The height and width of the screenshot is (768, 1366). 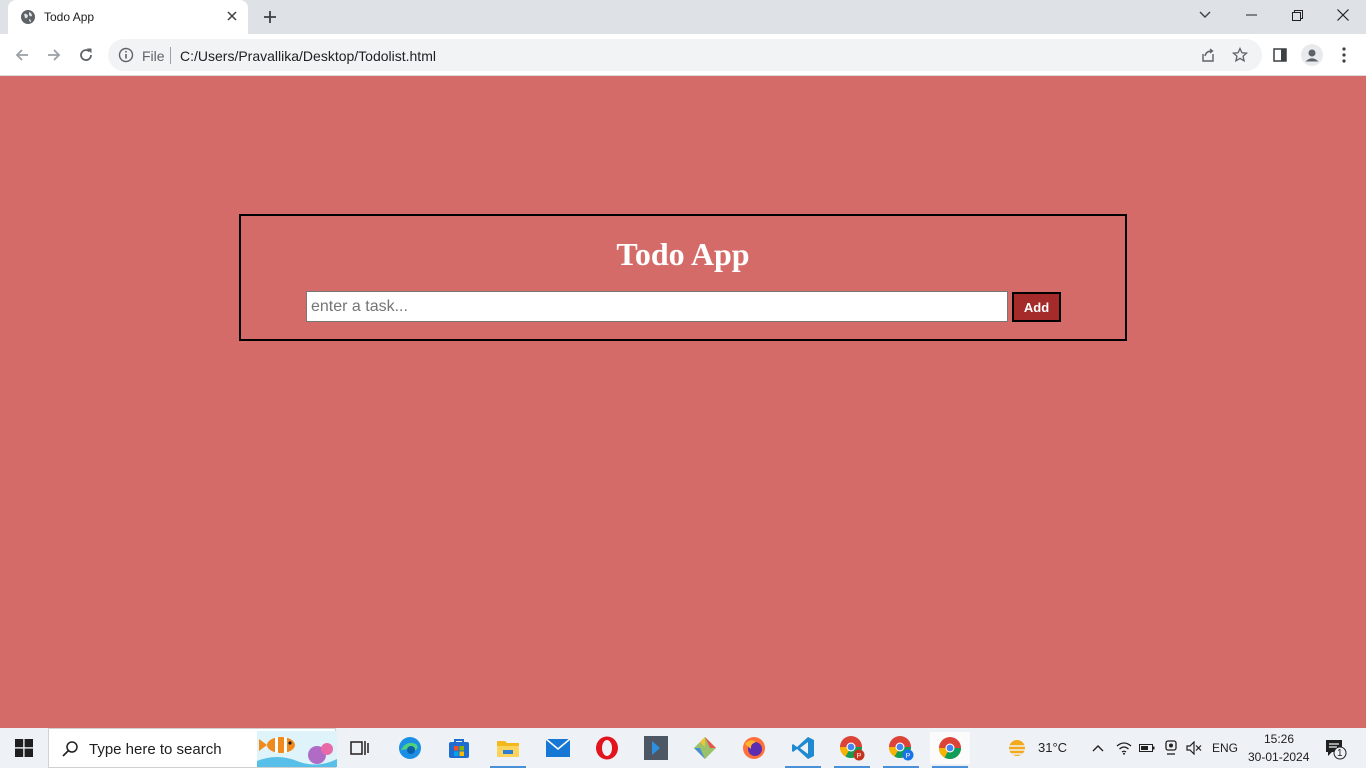 I want to click on clock-time: 15:26, so click(x=1279, y=739).